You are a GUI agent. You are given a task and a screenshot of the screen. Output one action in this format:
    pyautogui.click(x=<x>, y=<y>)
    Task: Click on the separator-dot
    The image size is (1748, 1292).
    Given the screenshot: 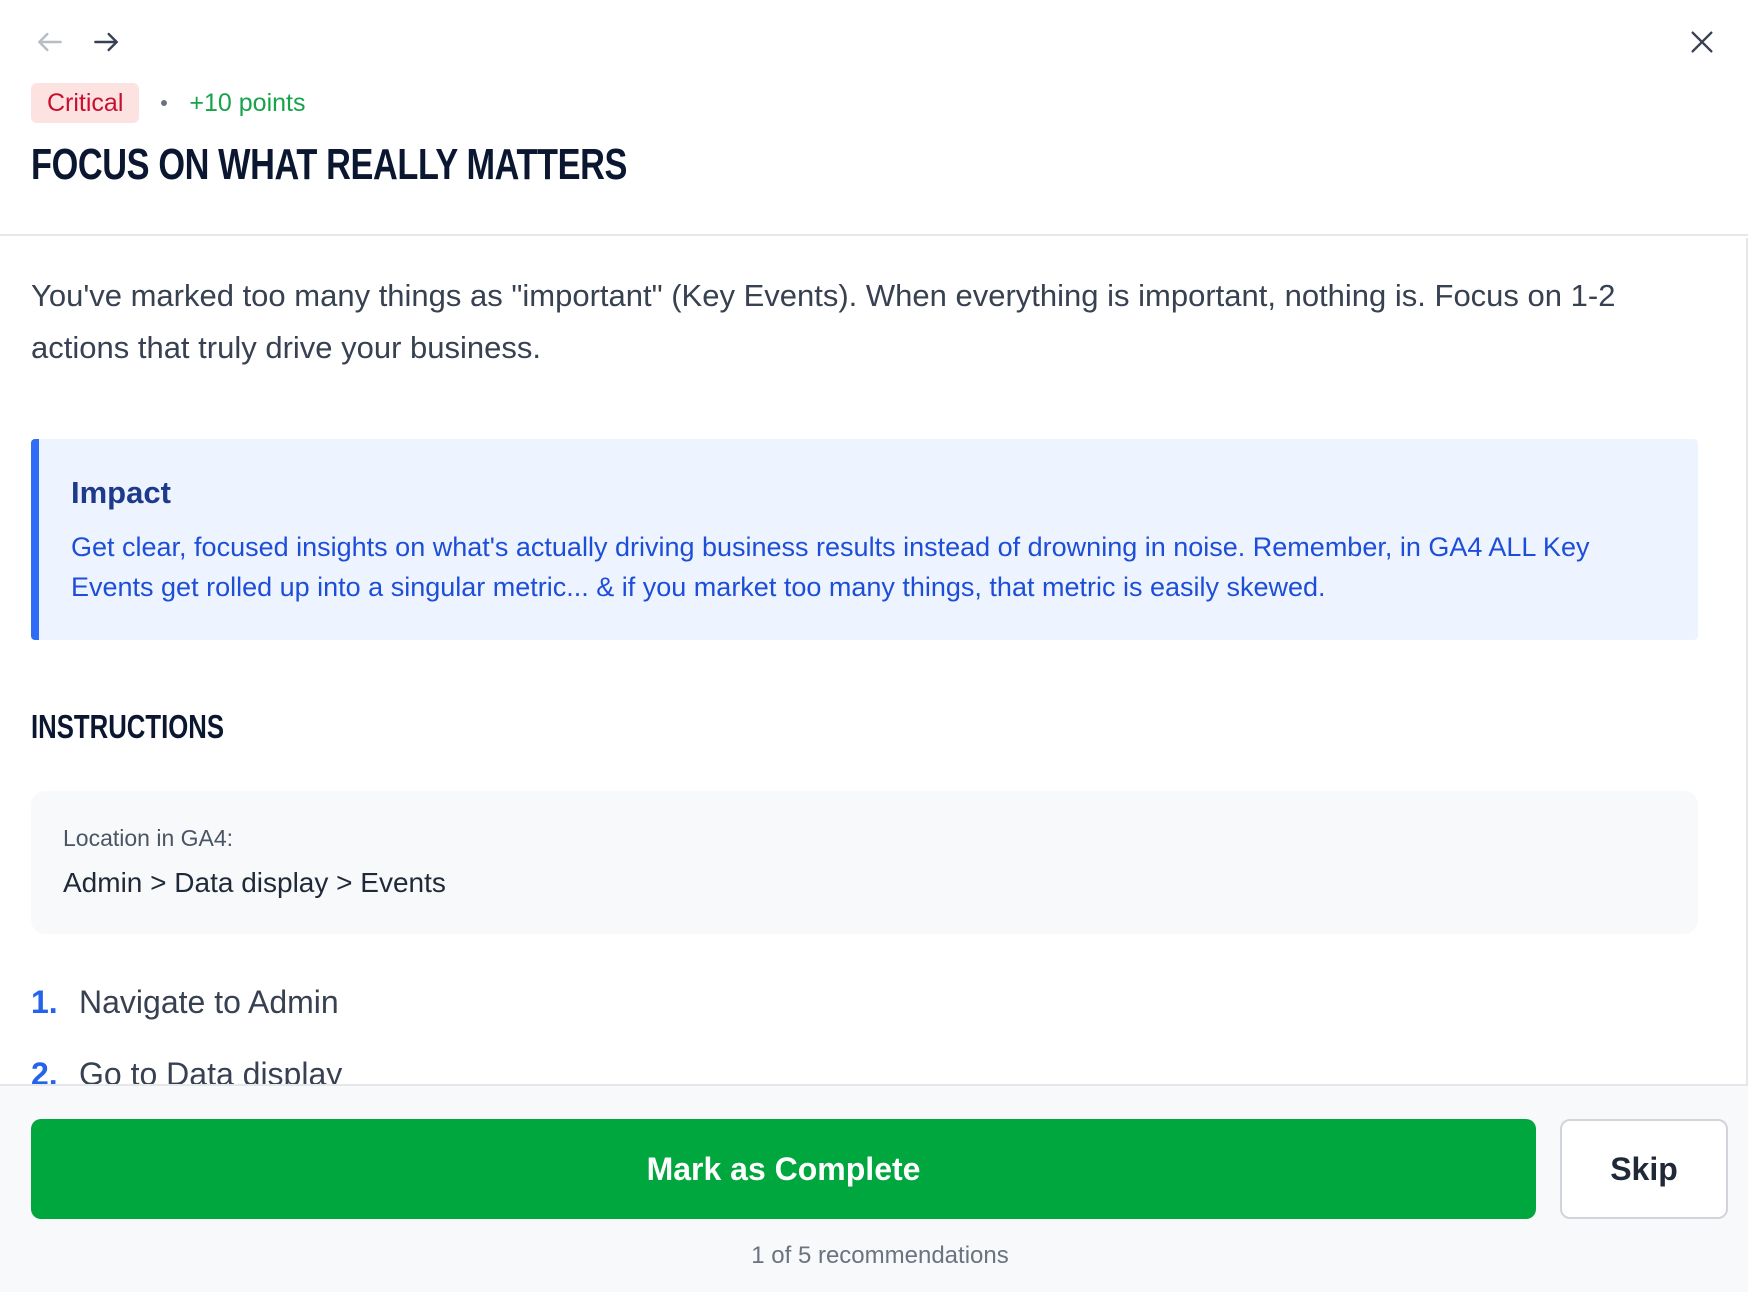 What is the action you would take?
    pyautogui.click(x=164, y=103)
    